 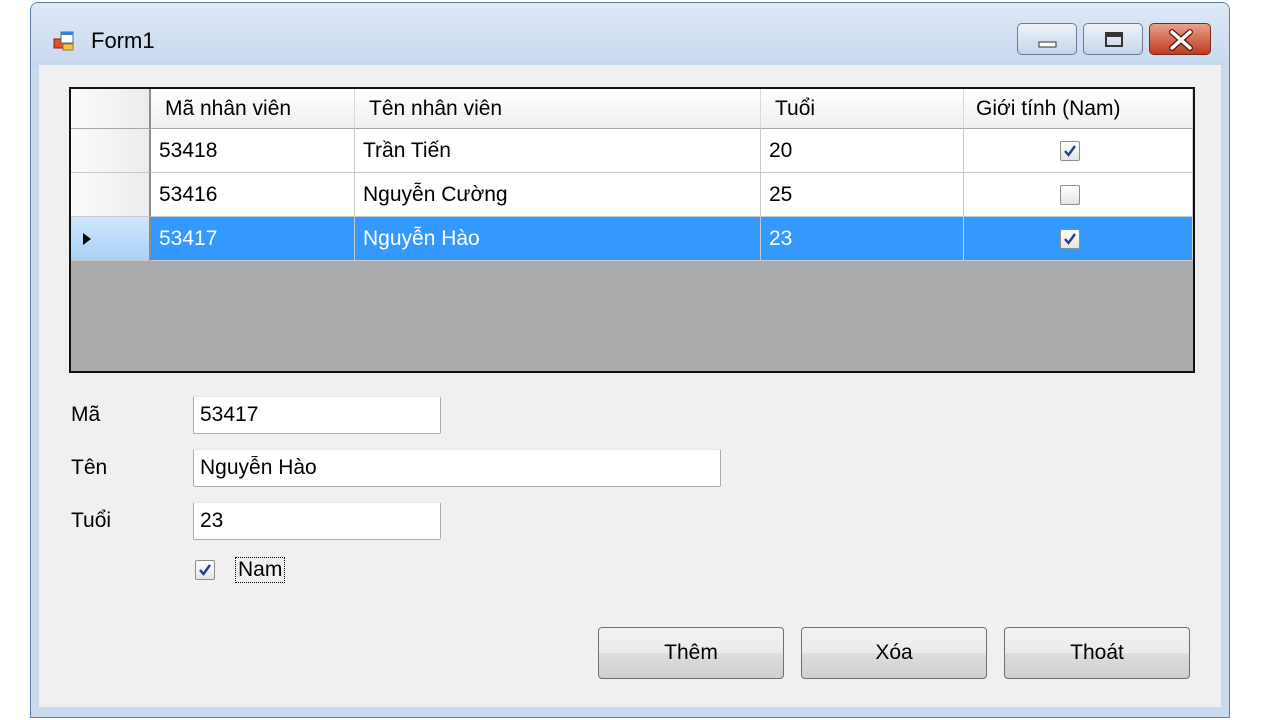 I want to click on nam-checkbox-label: Nam, so click(x=260, y=570).